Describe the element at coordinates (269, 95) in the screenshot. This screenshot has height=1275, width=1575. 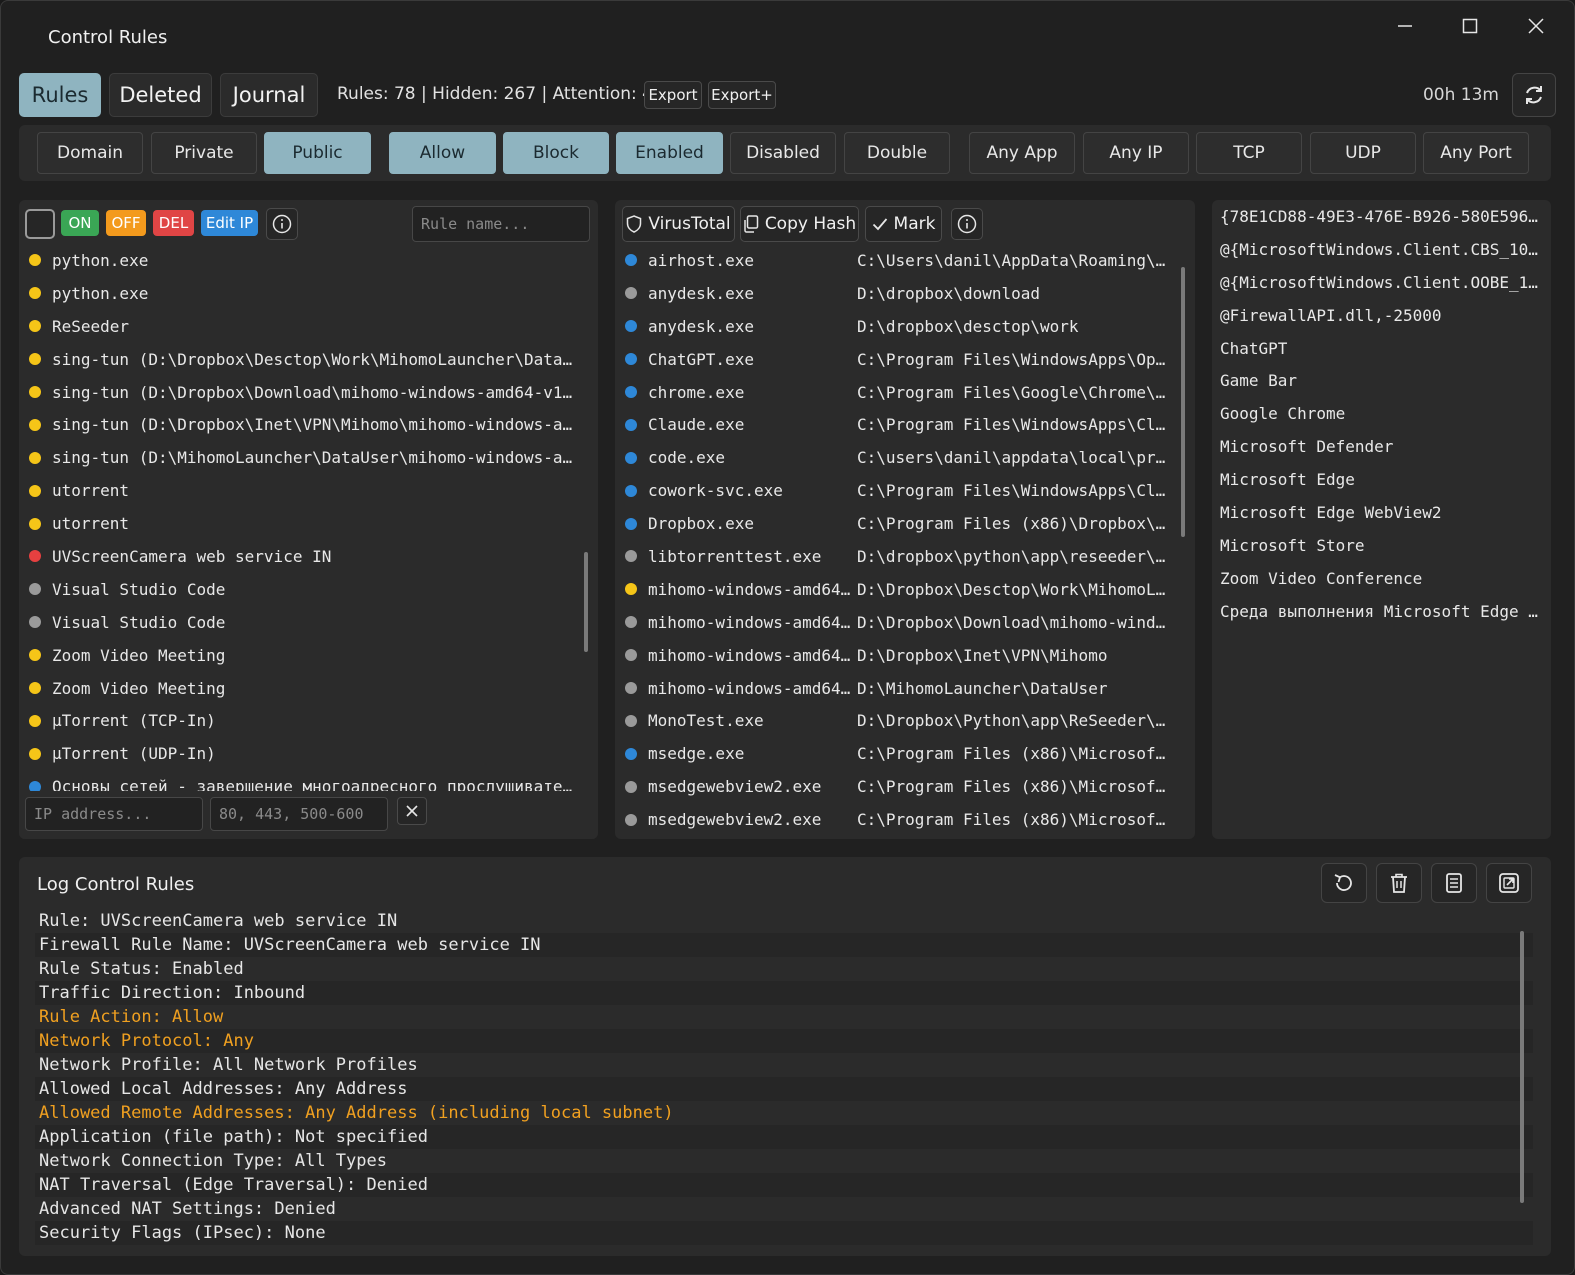
I see `tab-journal: Journal` at that location.